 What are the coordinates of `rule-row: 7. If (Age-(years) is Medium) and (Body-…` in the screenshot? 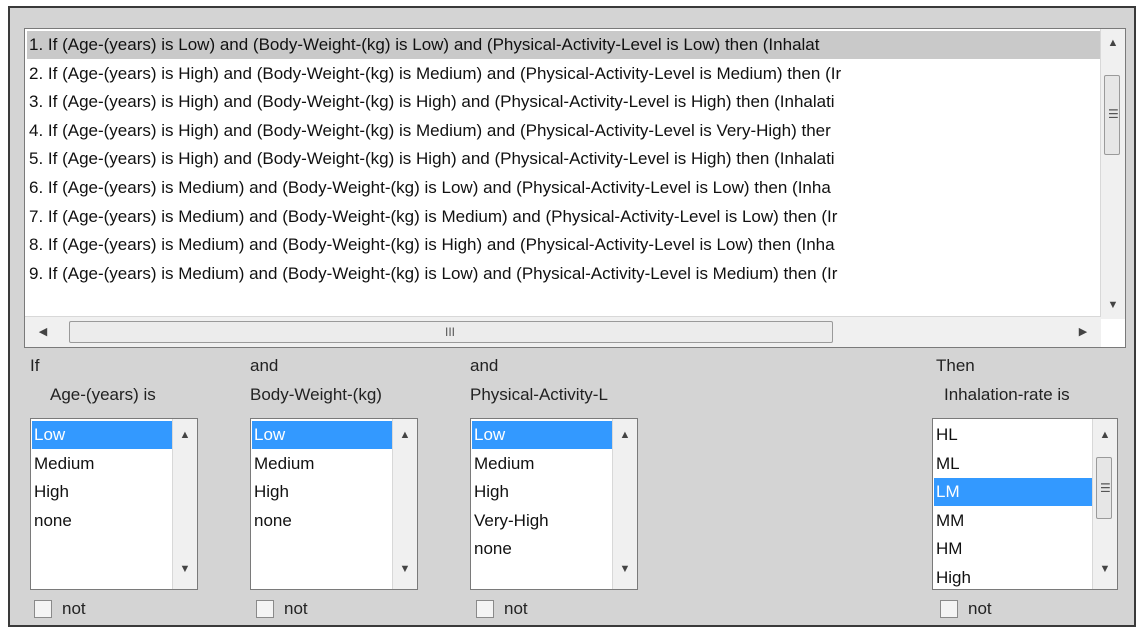 It's located at (432, 217).